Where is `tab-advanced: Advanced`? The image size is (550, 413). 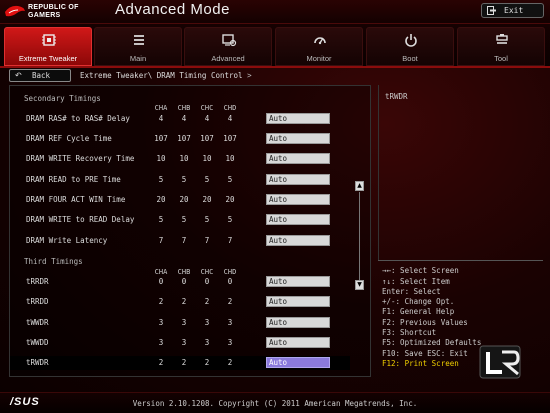
tab-advanced: Advanced is located at coordinates (228, 46).